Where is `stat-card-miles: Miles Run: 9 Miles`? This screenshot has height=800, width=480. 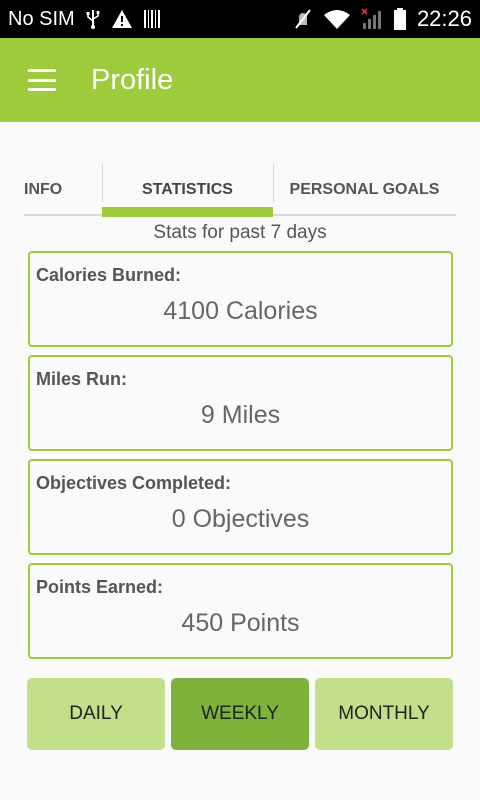
stat-card-miles: Miles Run: 9 Miles is located at coordinates (240, 403).